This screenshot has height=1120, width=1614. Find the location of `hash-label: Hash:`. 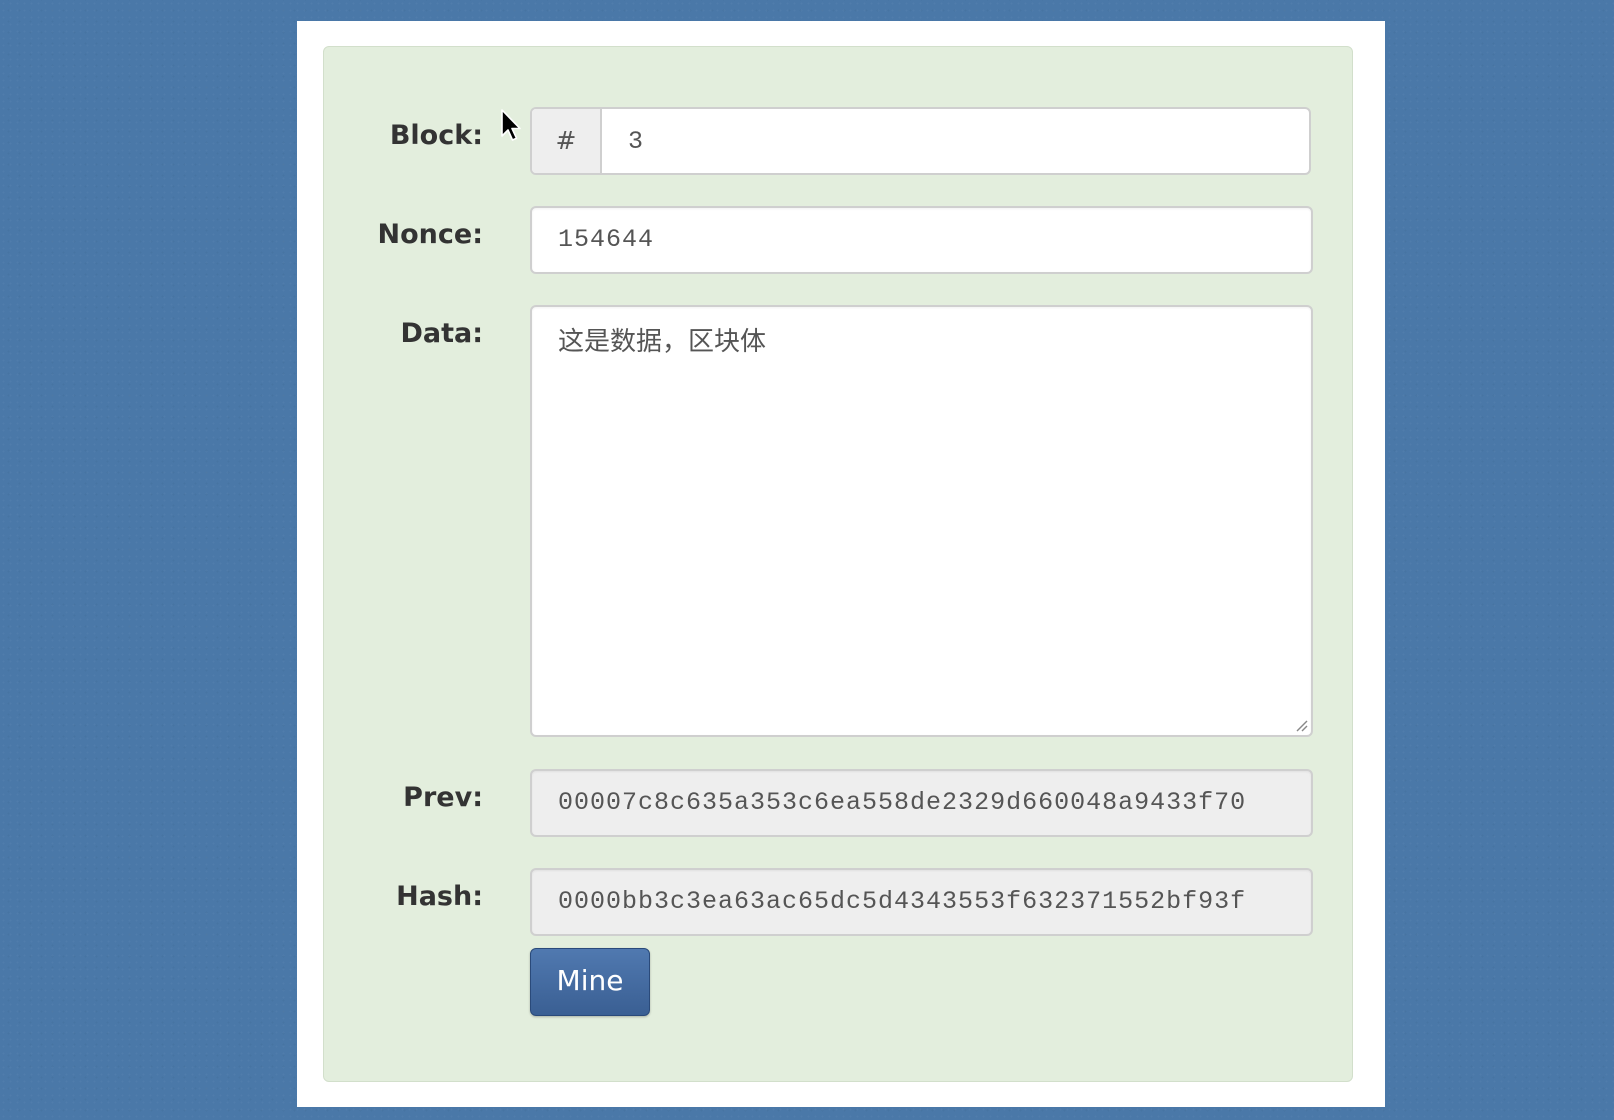

hash-label: Hash: is located at coordinates (439, 896).